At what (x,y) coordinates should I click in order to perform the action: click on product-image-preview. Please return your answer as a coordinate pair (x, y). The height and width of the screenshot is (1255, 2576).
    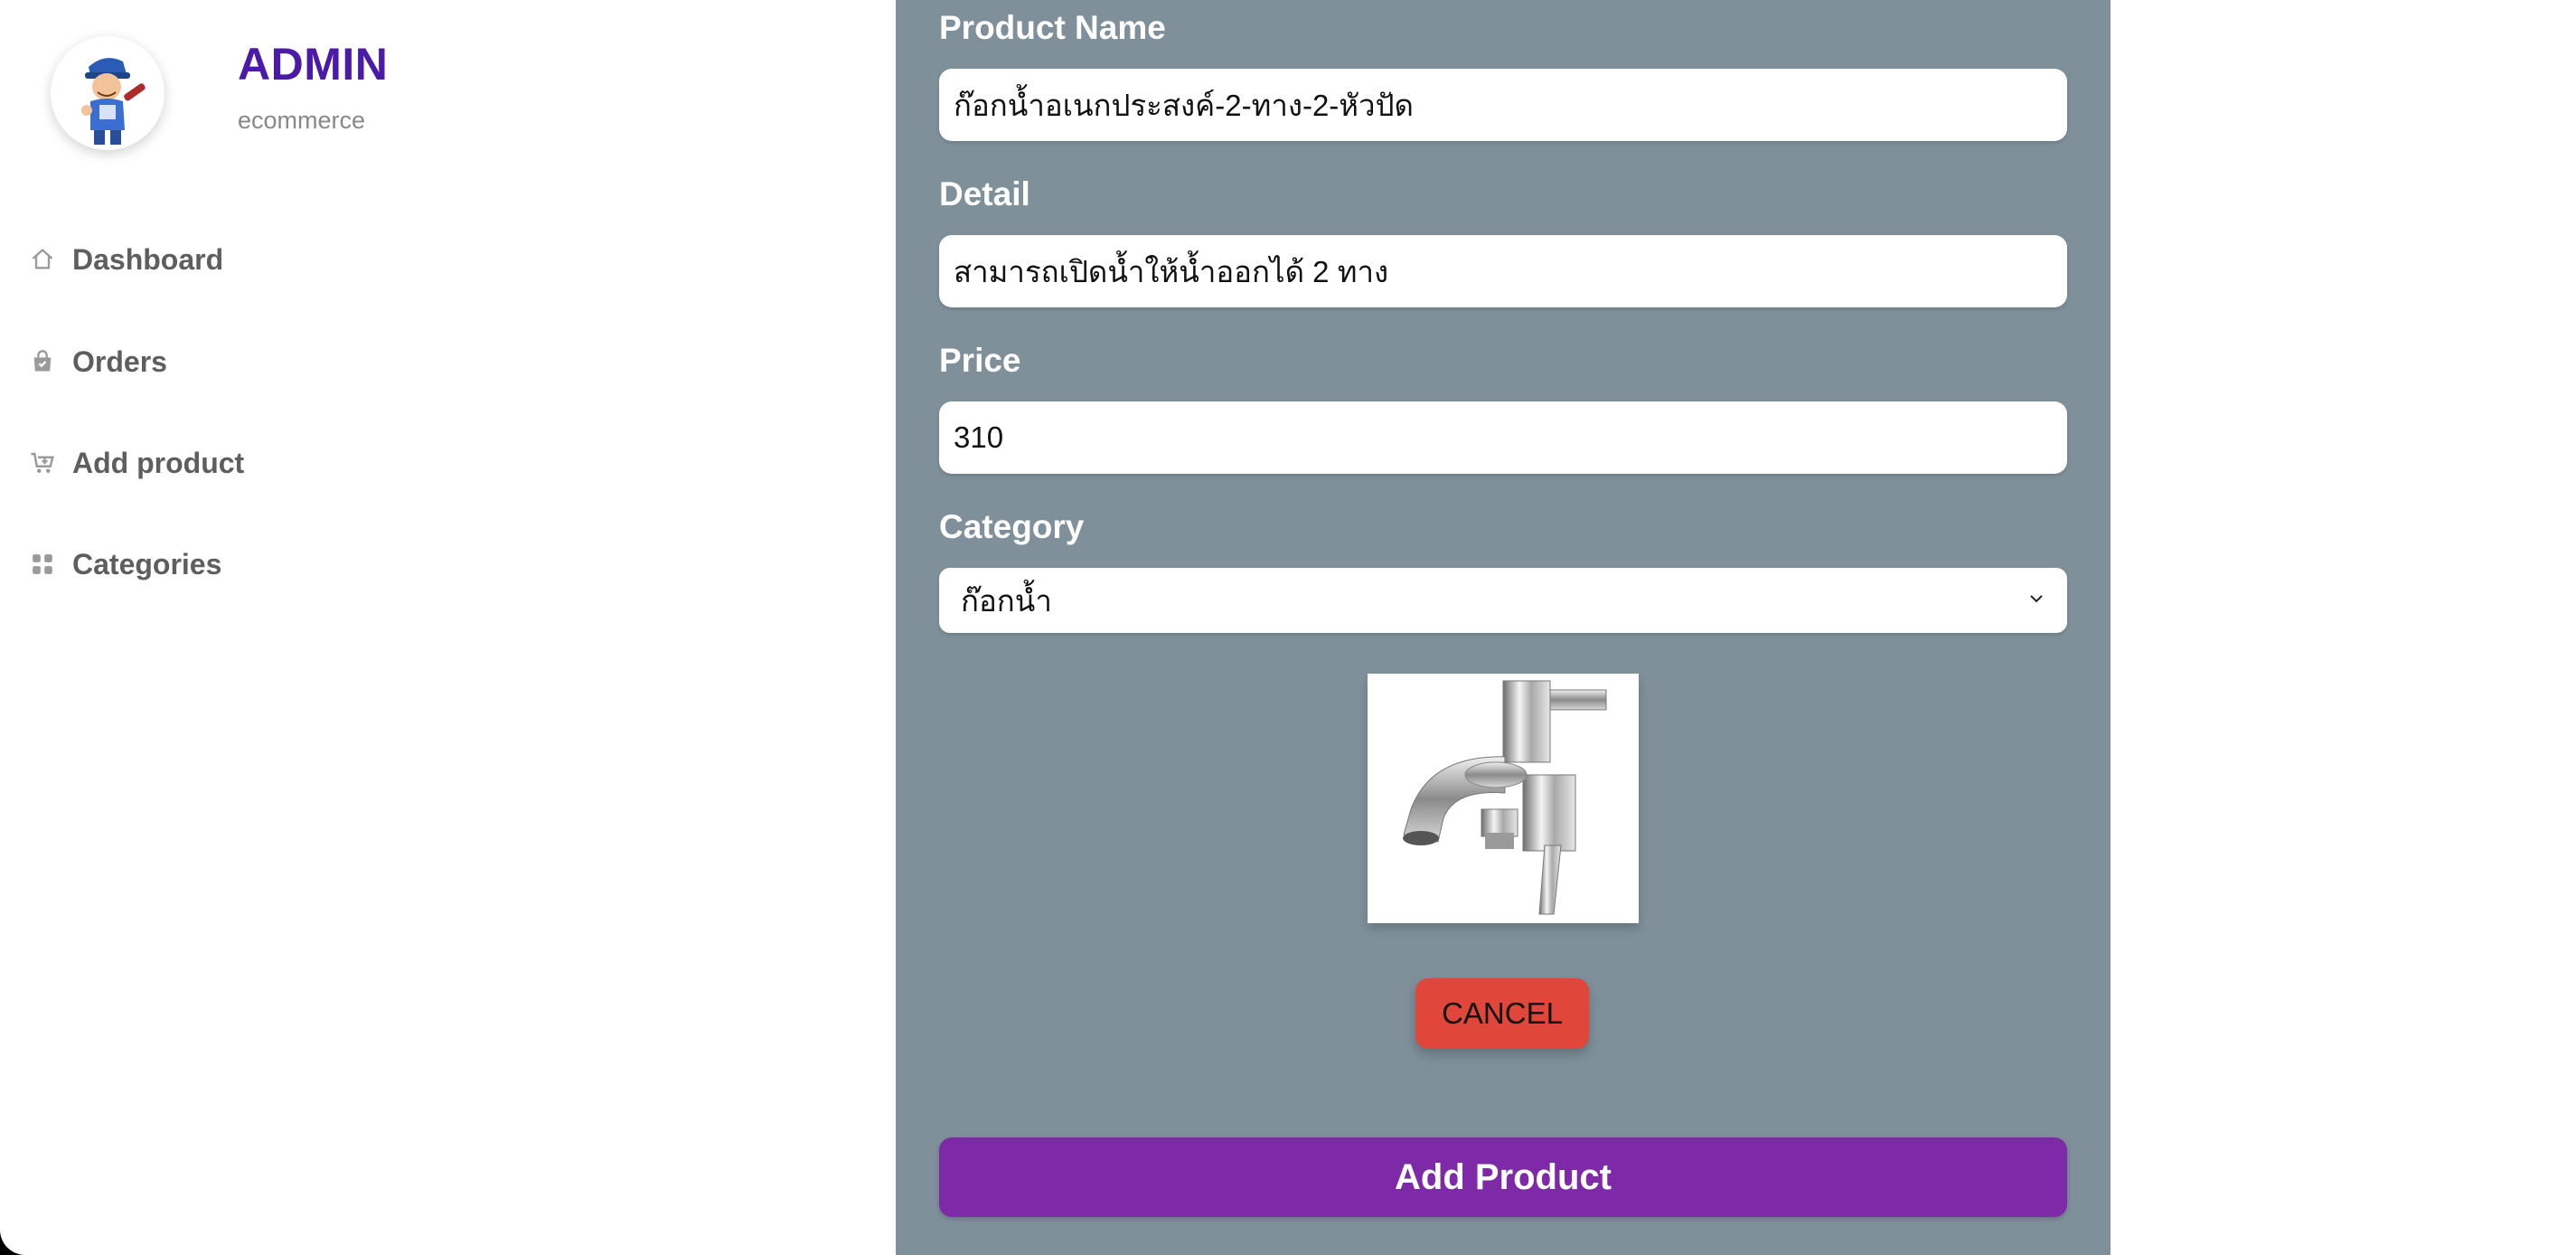
    Looking at the image, I should click on (1504, 799).